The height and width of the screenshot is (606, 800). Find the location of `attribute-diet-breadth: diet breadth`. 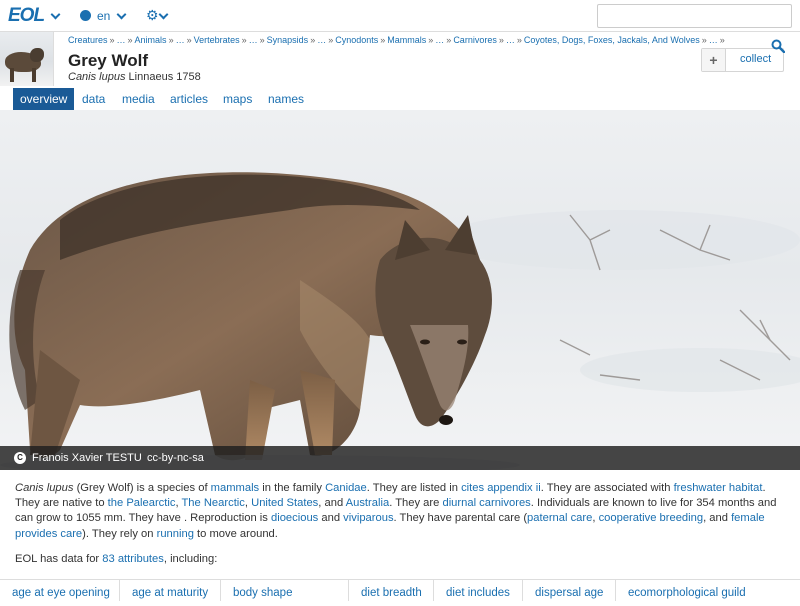

attribute-diet-breadth: diet breadth is located at coordinates (391, 590).